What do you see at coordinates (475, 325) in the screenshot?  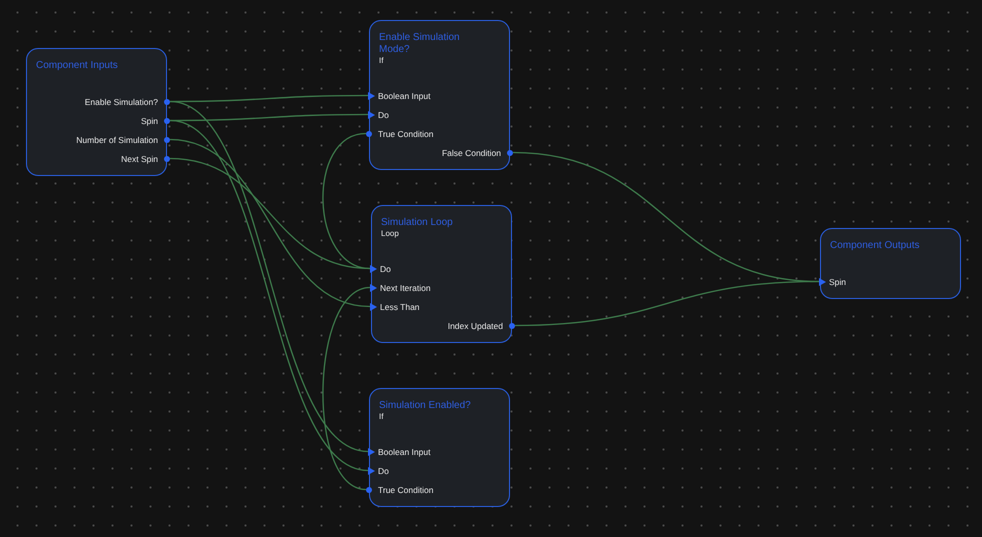 I see `port-label: Index Updated` at bounding box center [475, 325].